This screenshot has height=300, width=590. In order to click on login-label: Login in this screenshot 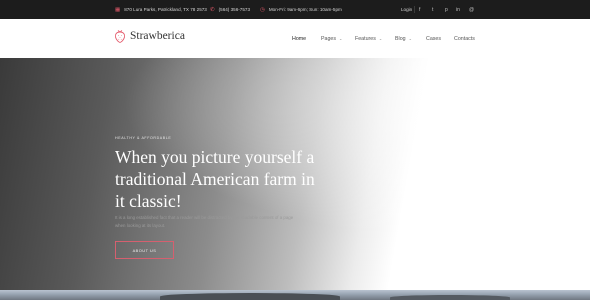, I will do `click(406, 9)`.